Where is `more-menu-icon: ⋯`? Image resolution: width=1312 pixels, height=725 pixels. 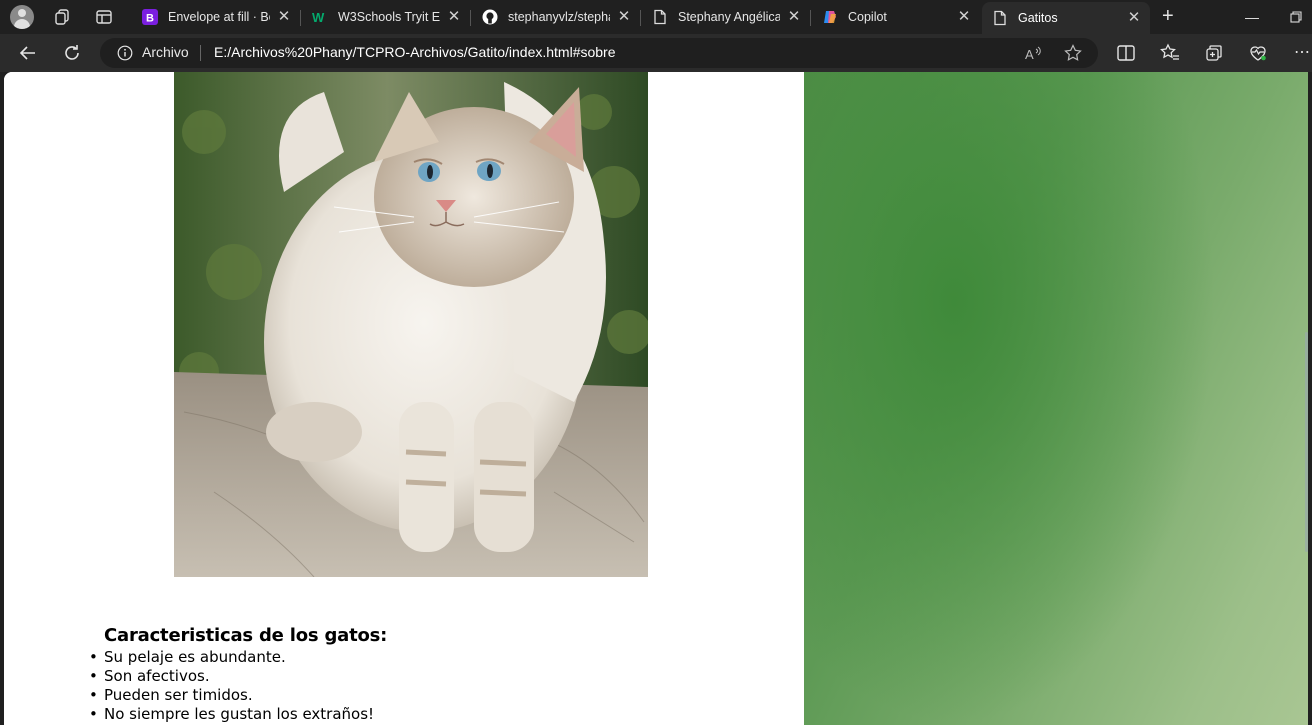
more-menu-icon: ⋯ is located at coordinates (1302, 52).